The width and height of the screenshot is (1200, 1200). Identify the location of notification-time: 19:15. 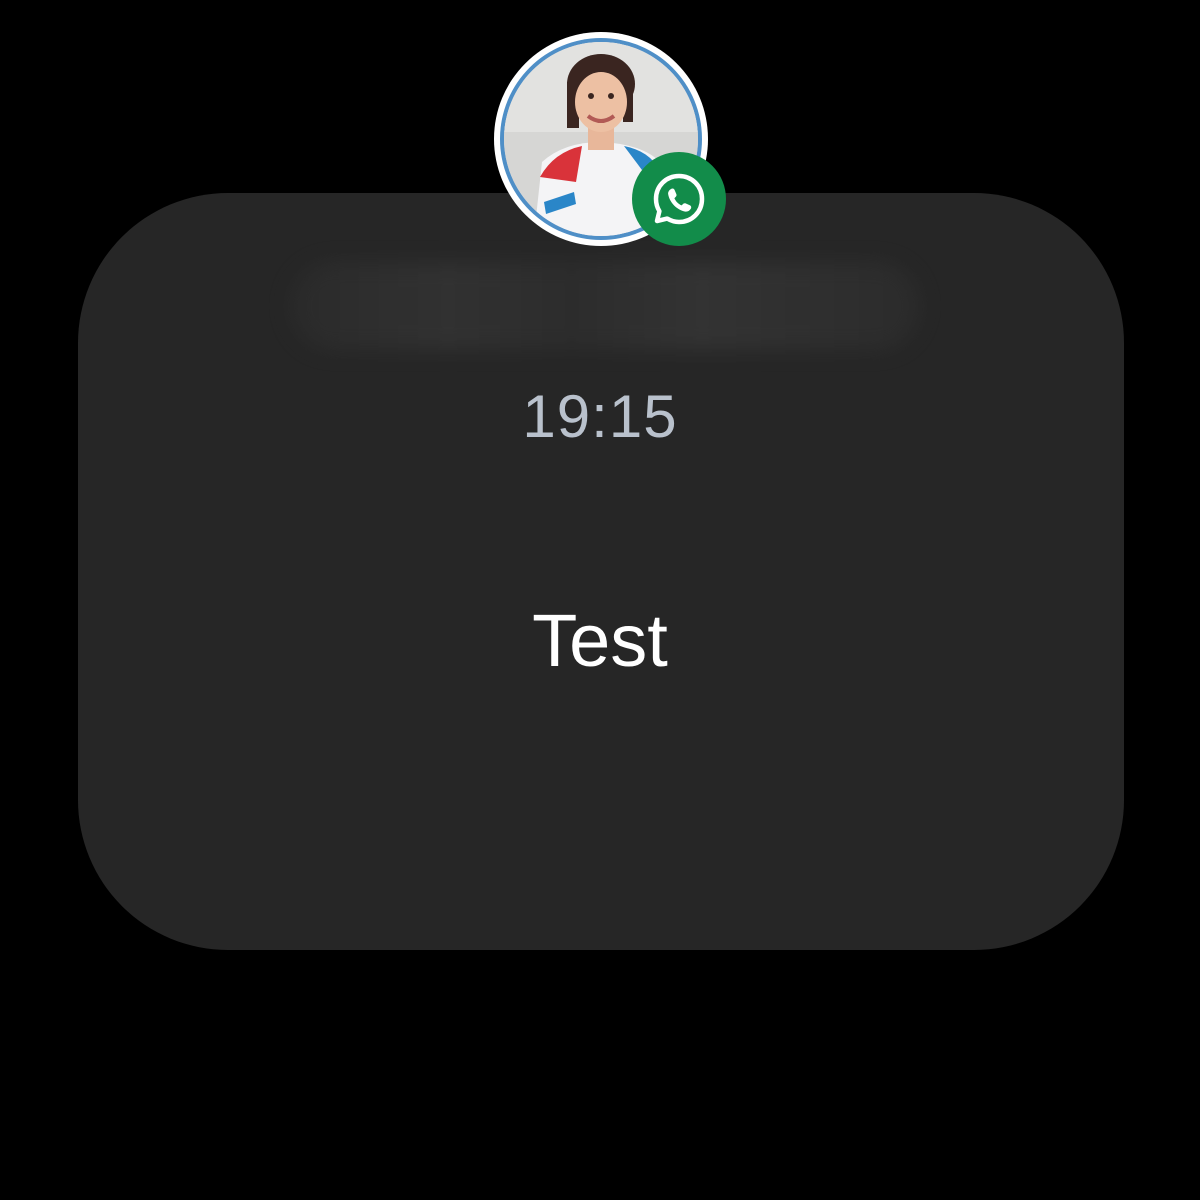
(600, 416).